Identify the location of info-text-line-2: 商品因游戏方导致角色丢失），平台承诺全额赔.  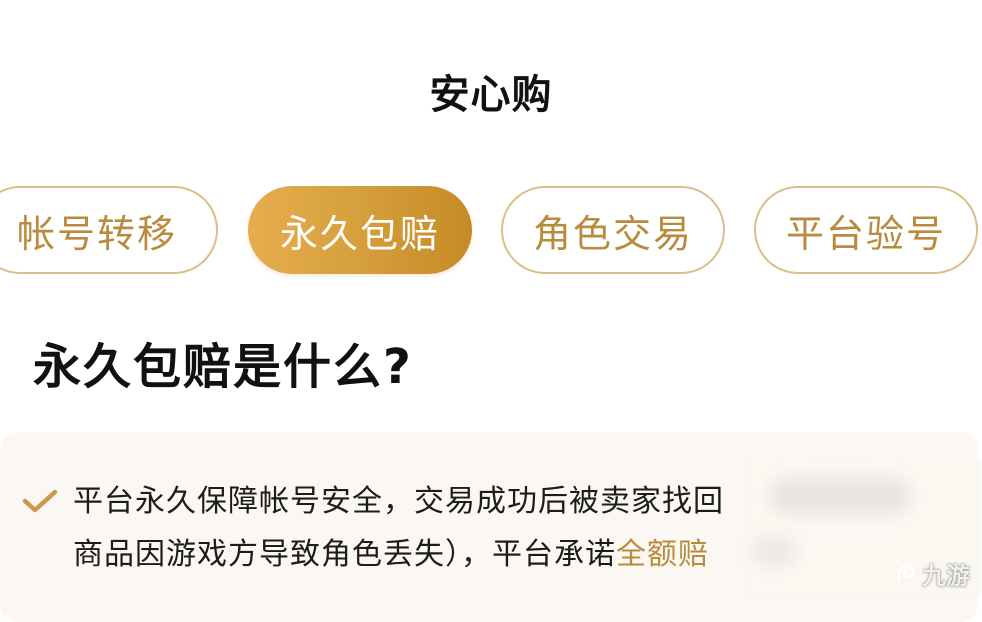
(391, 551).